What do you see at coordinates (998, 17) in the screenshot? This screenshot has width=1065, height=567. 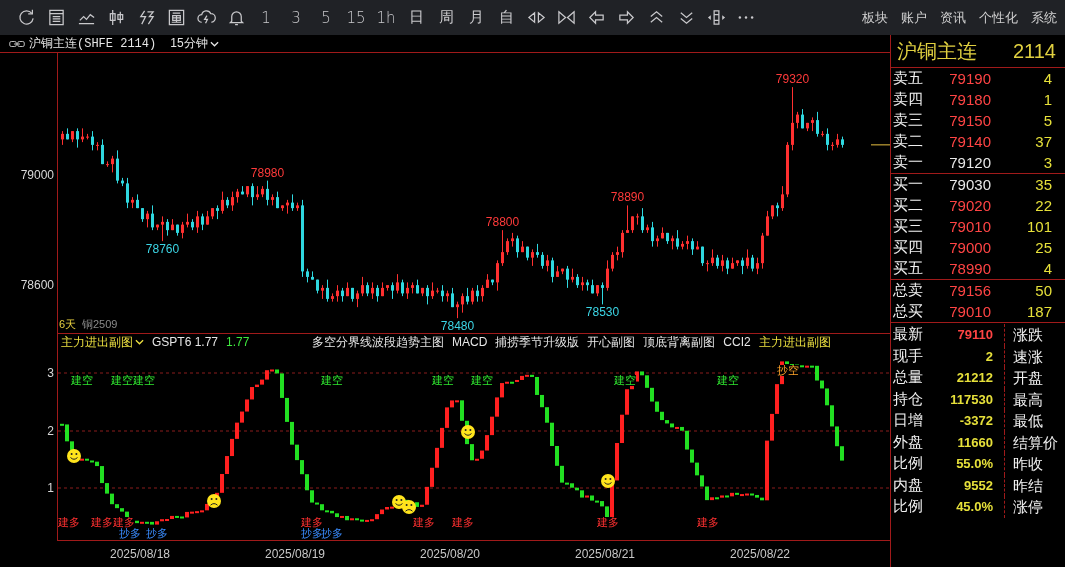 I see `menu-item: 个性化` at bounding box center [998, 17].